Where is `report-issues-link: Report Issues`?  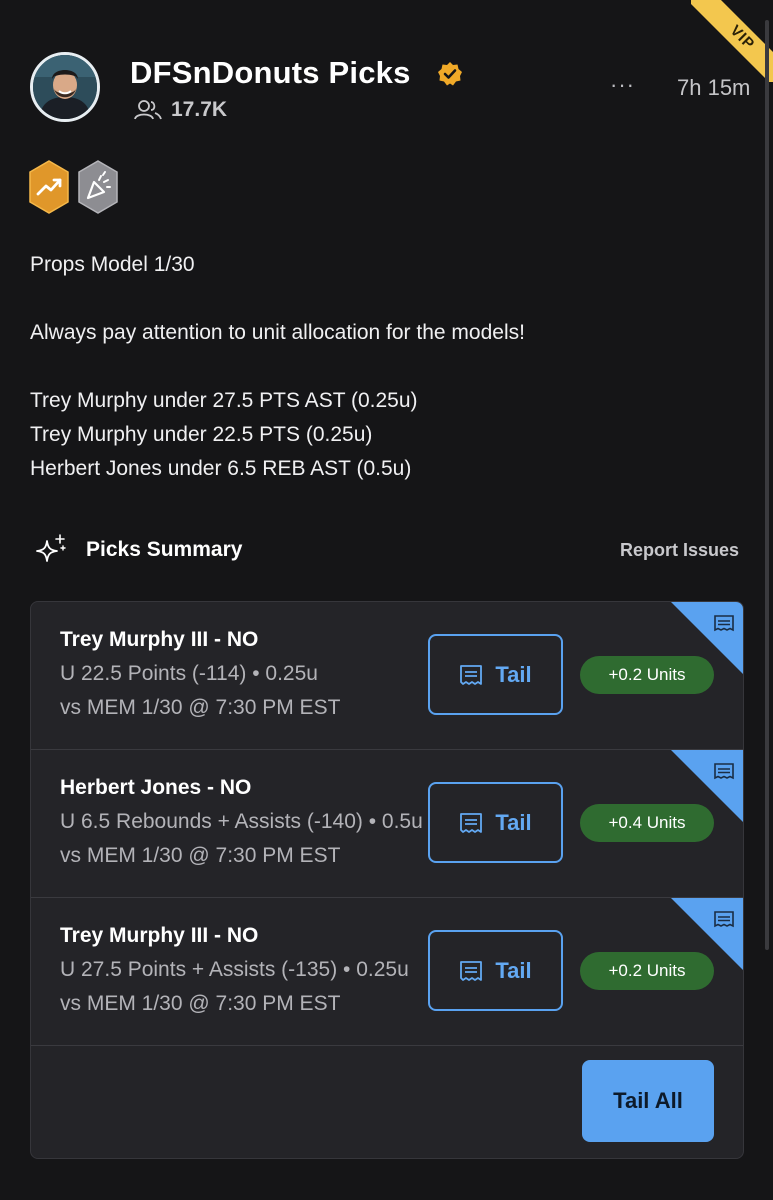
report-issues-link: Report Issues is located at coordinates (679, 550).